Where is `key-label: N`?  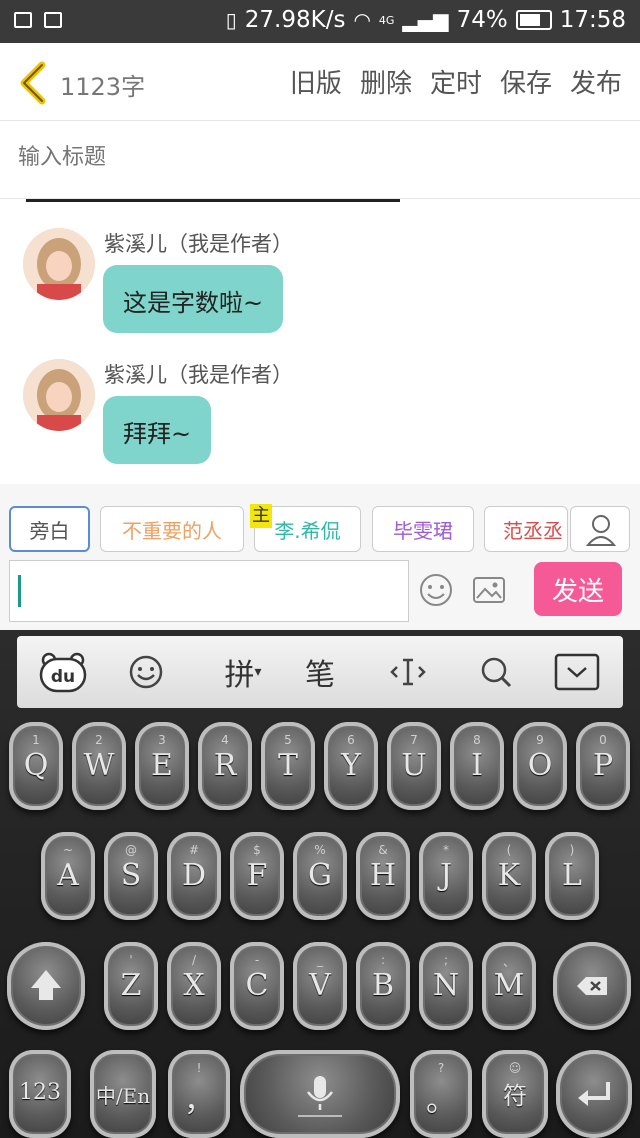 key-label: N is located at coordinates (446, 985).